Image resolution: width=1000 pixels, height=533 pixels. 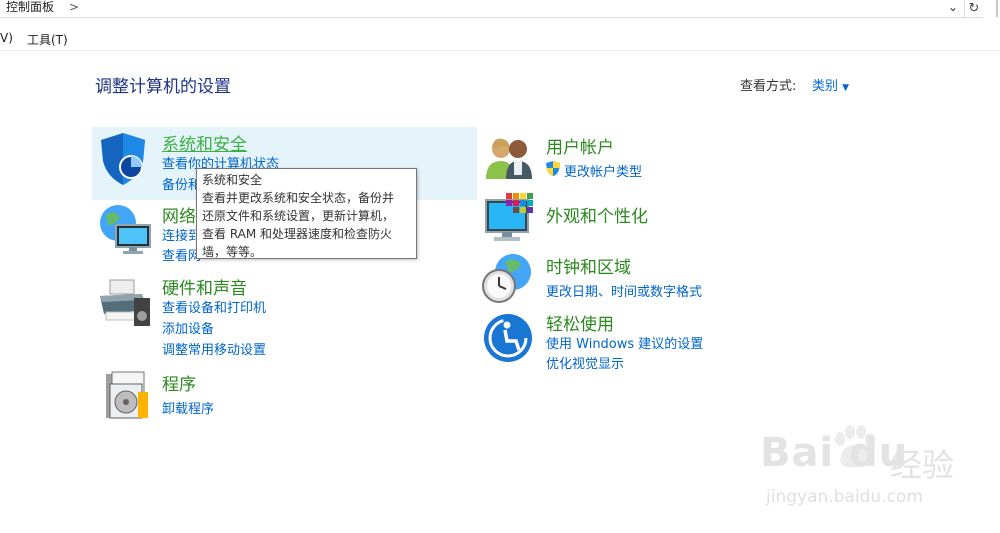 What do you see at coordinates (509, 158) in the screenshot?
I see `user-accounts-icon` at bounding box center [509, 158].